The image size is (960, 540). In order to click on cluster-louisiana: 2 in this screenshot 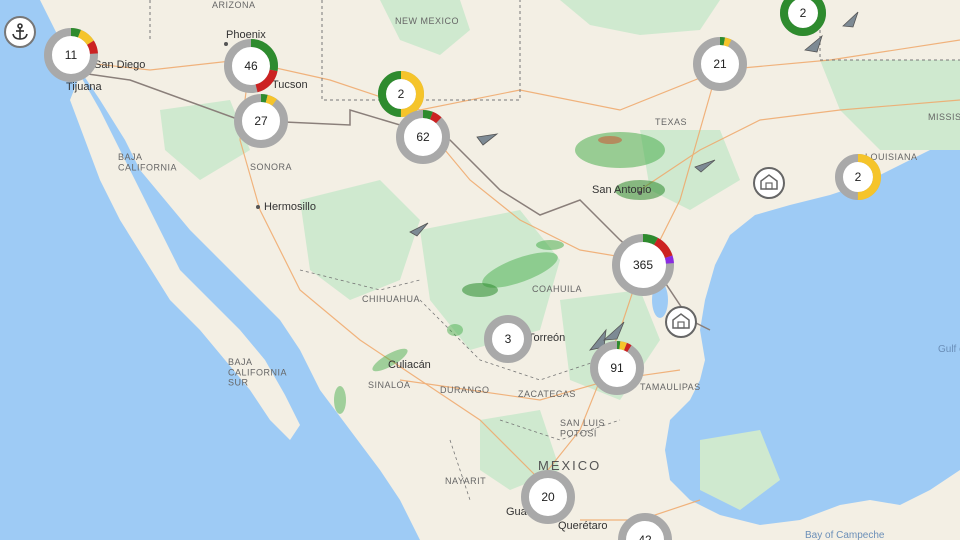, I will do `click(858, 177)`.